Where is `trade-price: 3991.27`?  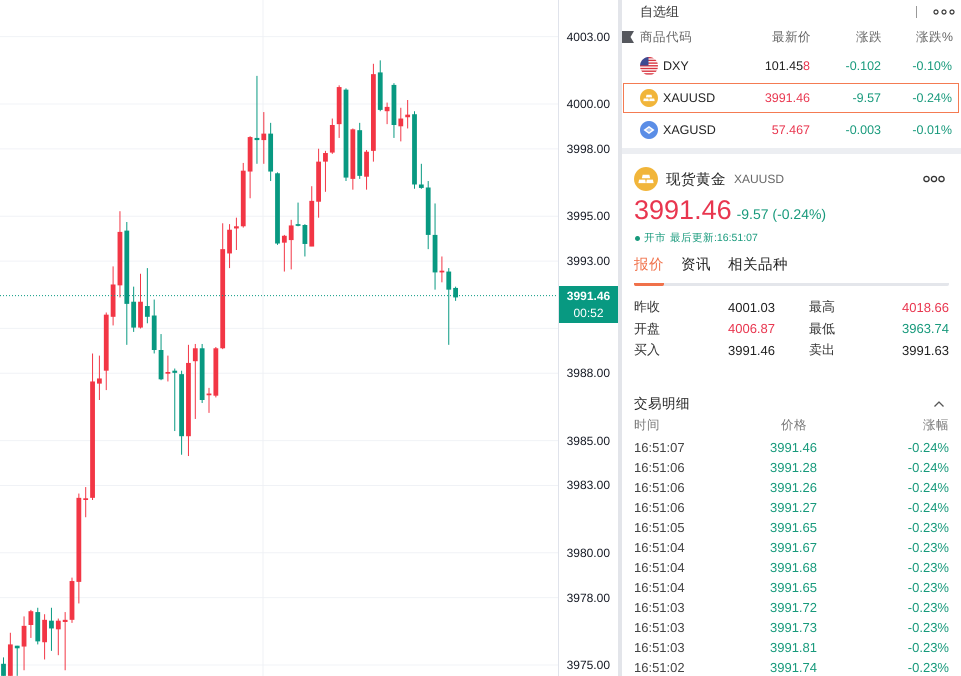 trade-price: 3991.27 is located at coordinates (793, 508).